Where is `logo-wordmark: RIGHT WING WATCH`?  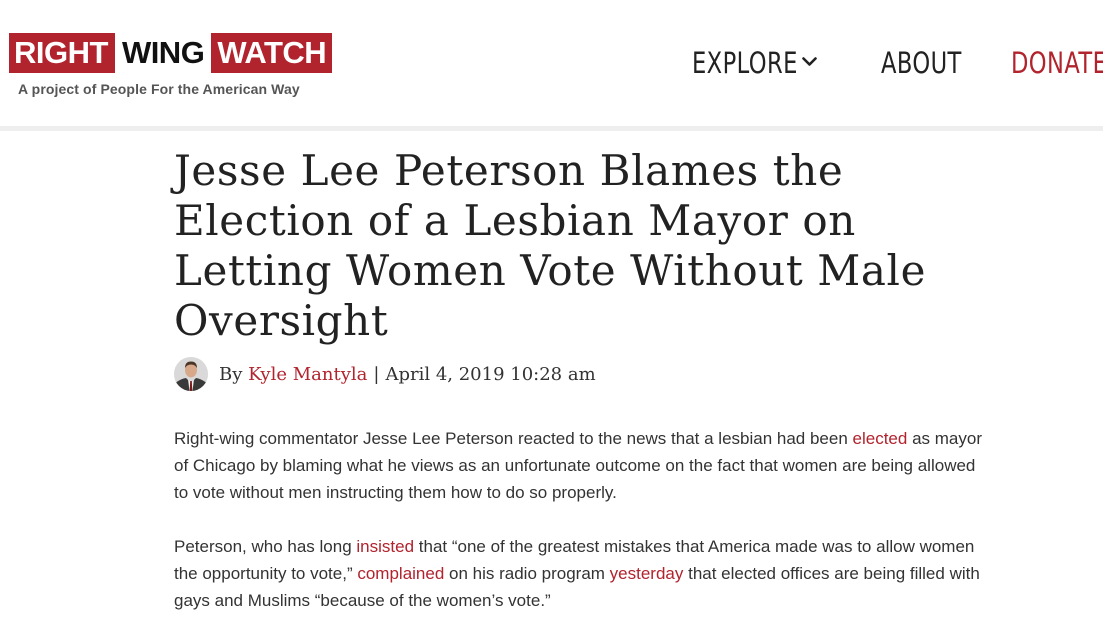
logo-wordmark: RIGHT WING WATCH is located at coordinates (171, 53).